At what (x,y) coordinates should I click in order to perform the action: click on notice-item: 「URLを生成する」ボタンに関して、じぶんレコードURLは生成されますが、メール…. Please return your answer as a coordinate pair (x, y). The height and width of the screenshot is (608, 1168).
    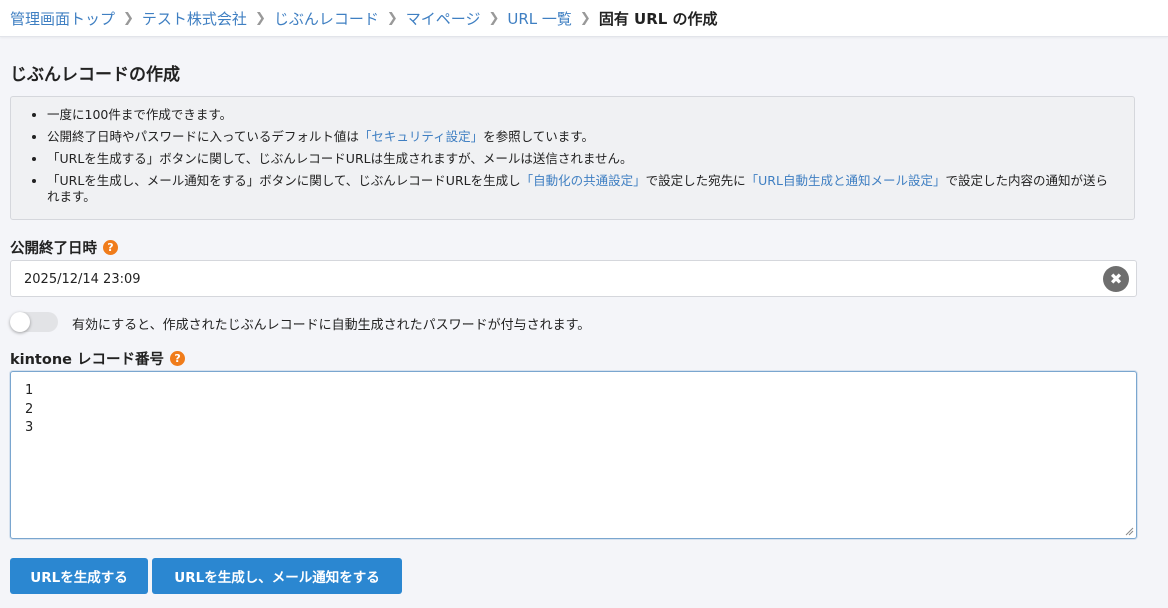
    Looking at the image, I should click on (581, 159).